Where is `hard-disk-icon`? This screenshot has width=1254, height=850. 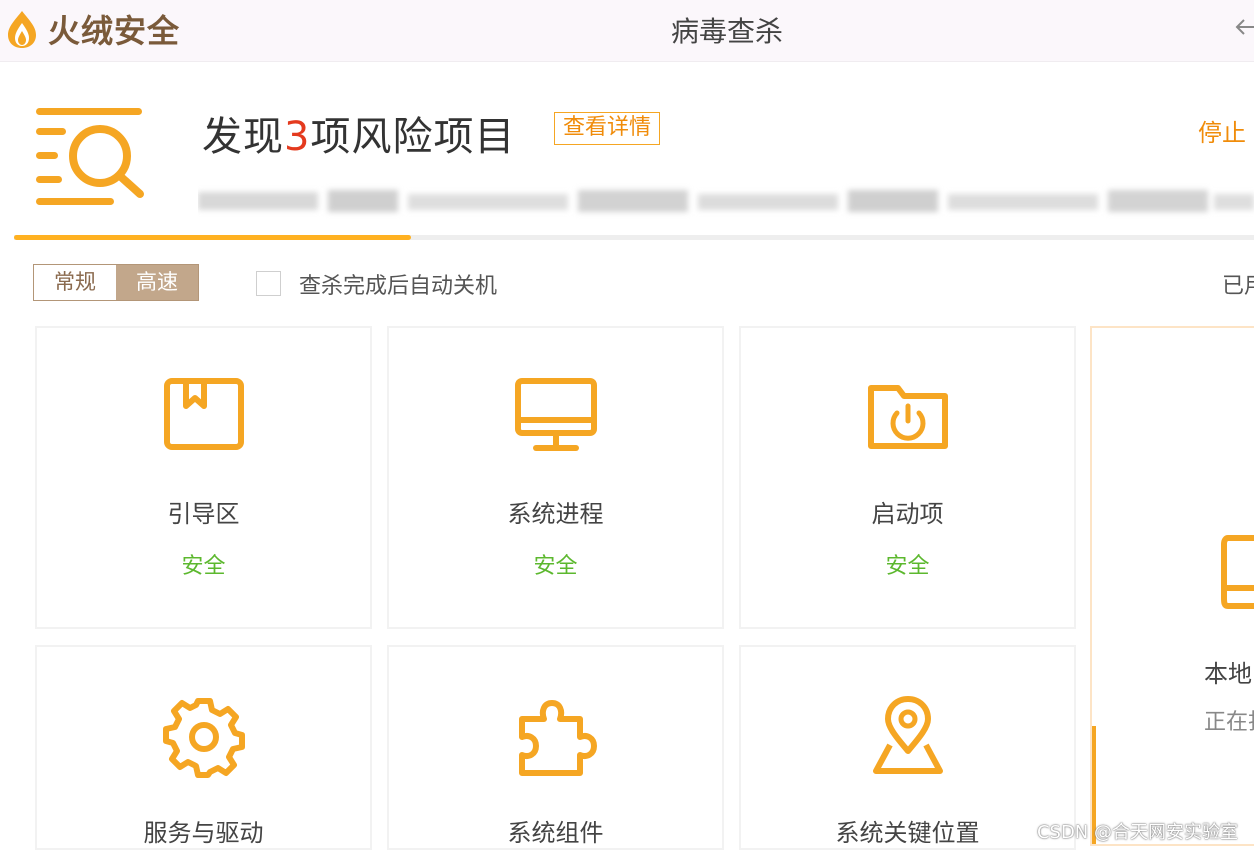
hard-disk-icon is located at coordinates (1237, 576).